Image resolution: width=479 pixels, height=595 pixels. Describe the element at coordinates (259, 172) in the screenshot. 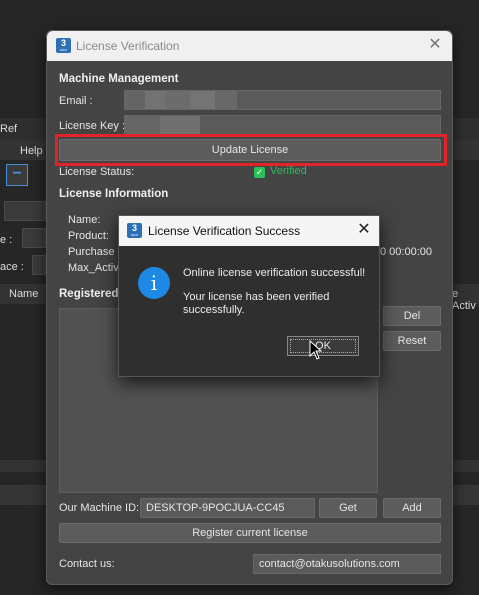

I see `check-icon: ✓` at that location.